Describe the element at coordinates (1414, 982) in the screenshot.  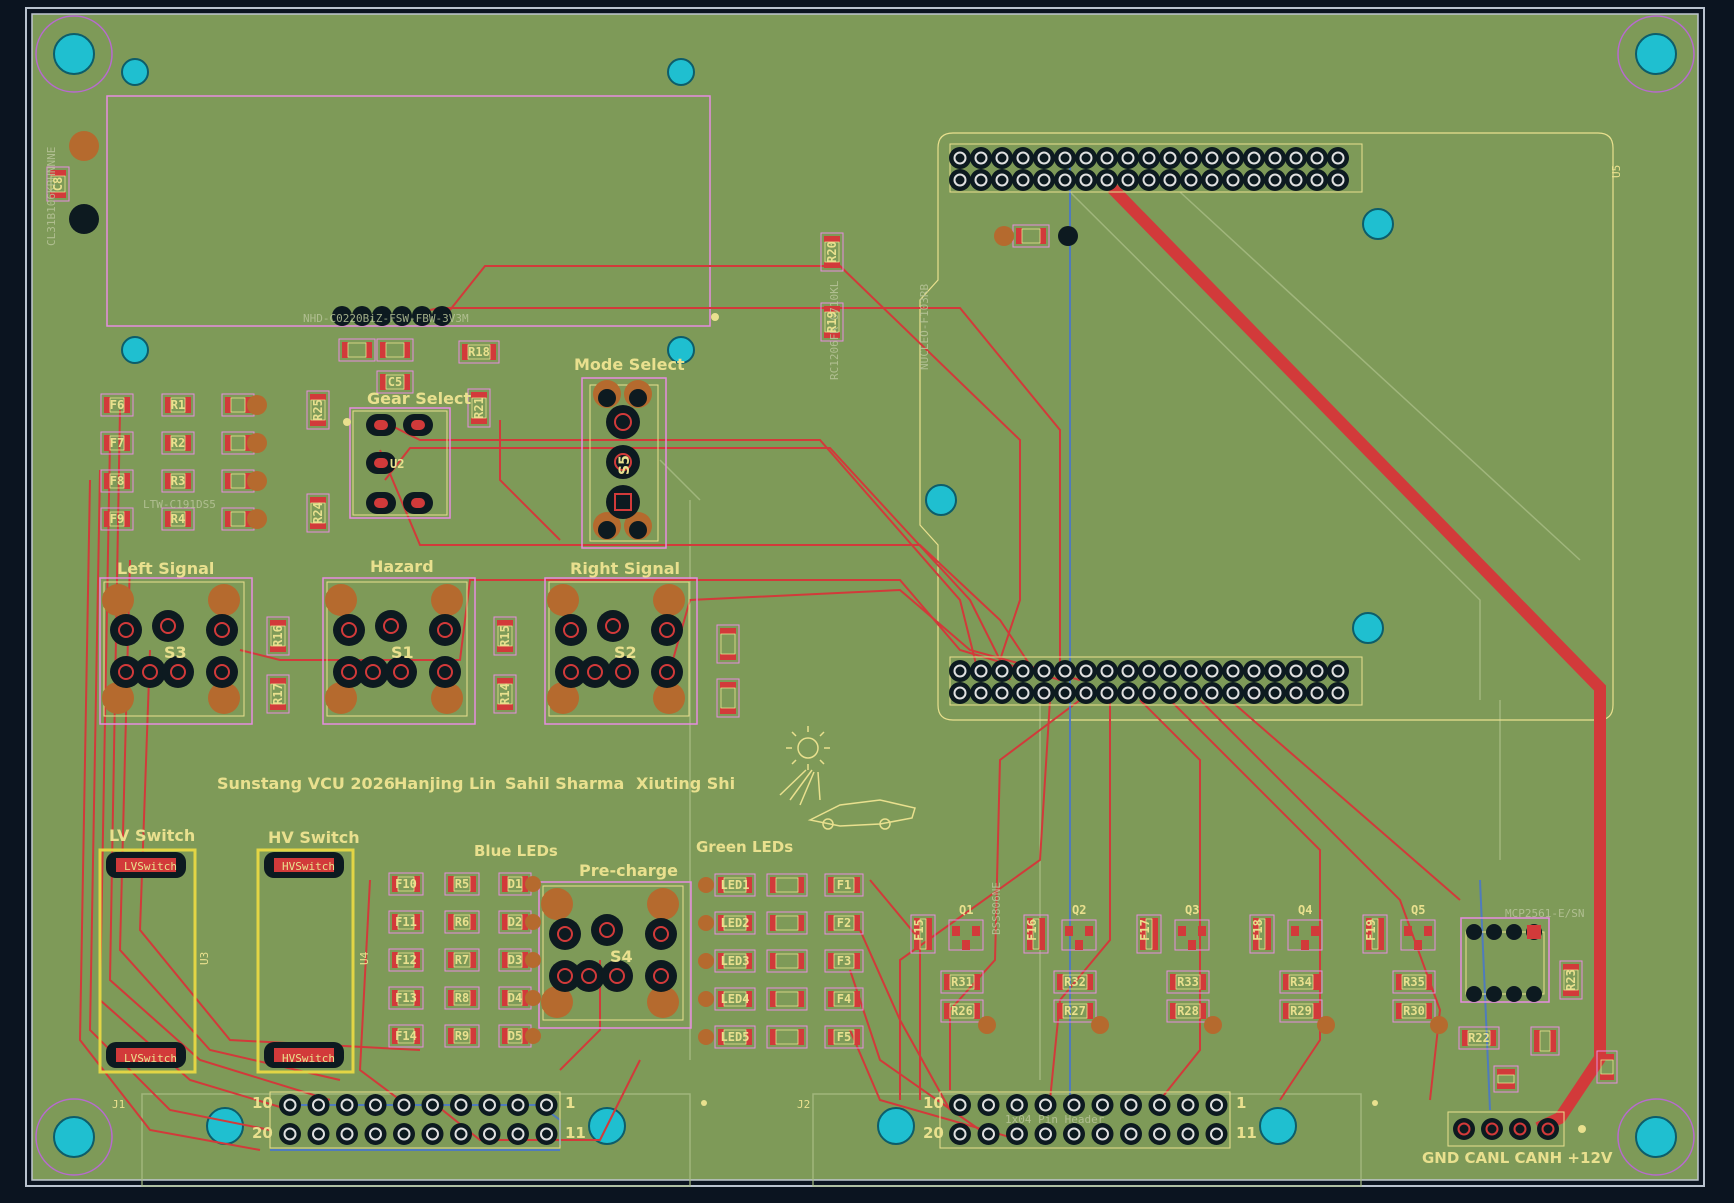
I see `component-ref: R35` at that location.